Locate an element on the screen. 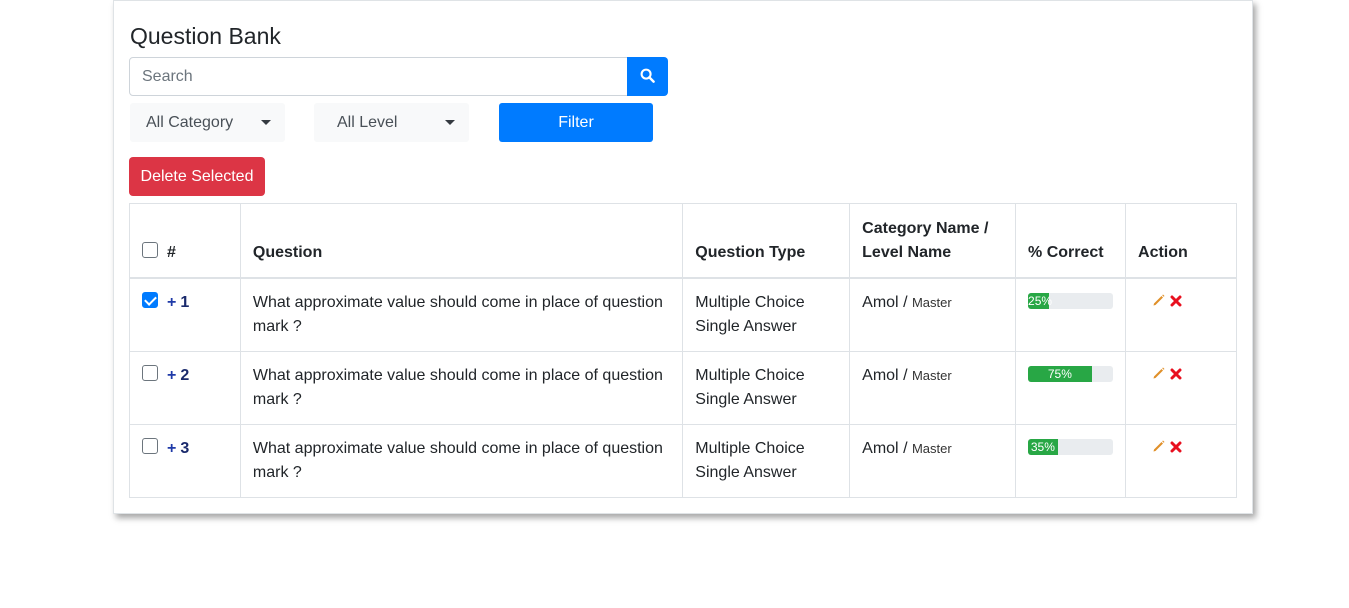 This screenshot has width=1349, height=608. row-number: 1 is located at coordinates (185, 302).